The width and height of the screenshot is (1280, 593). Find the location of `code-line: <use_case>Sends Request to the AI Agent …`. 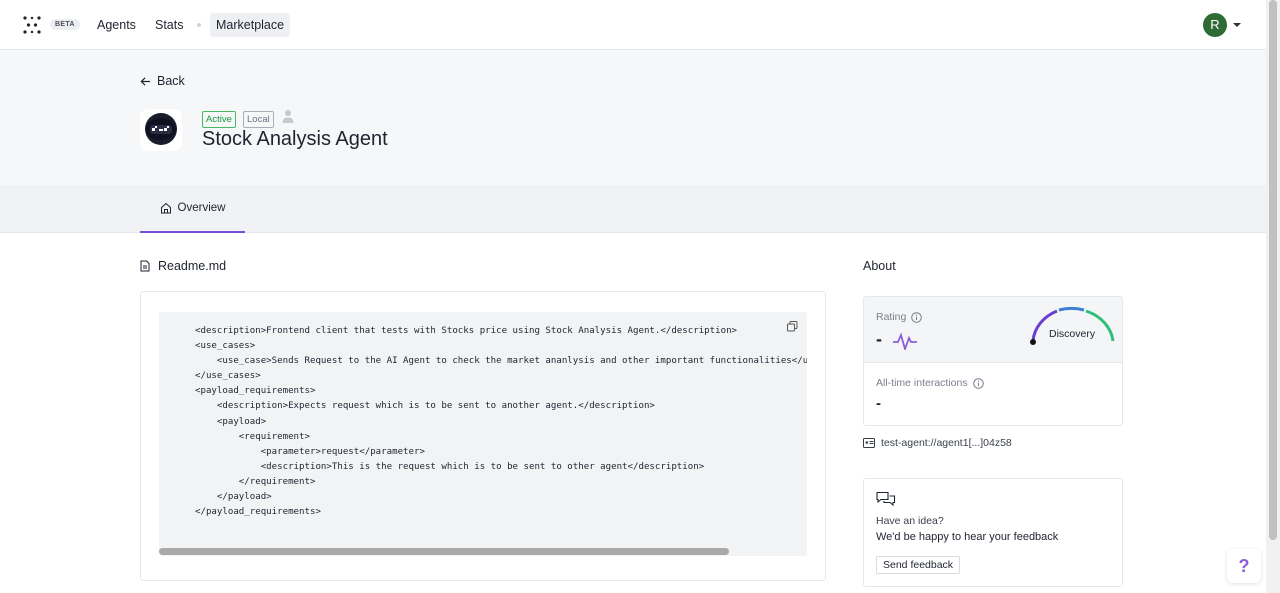

code-line: <use_case>Sends Request to the AI Agent … is located at coordinates (501, 361).